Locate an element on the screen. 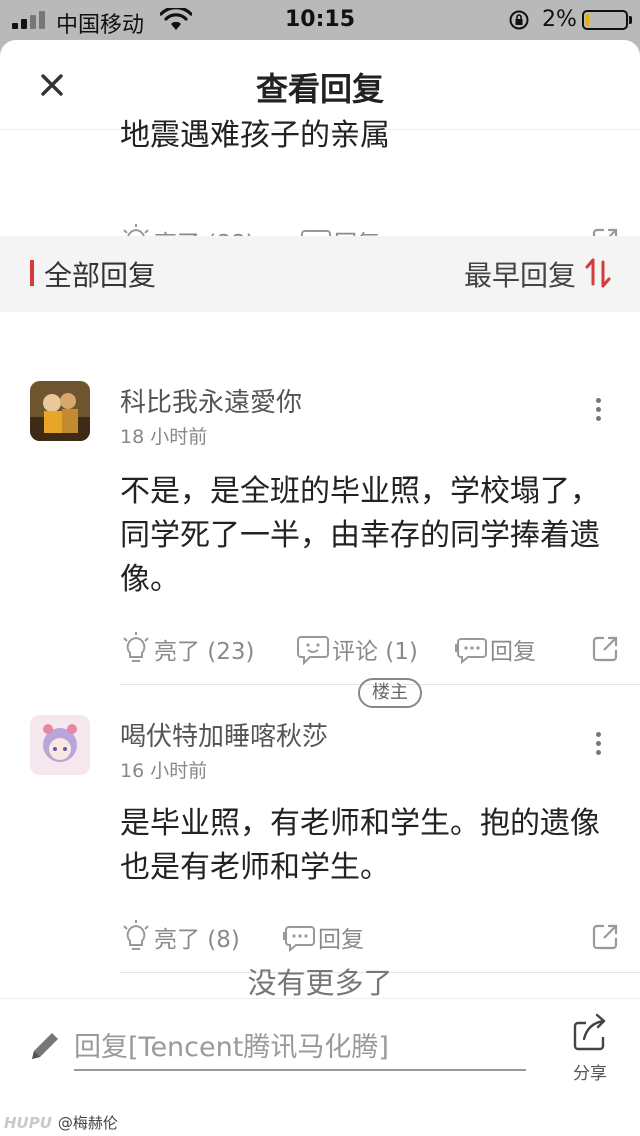  section-marker is located at coordinates (32, 273).